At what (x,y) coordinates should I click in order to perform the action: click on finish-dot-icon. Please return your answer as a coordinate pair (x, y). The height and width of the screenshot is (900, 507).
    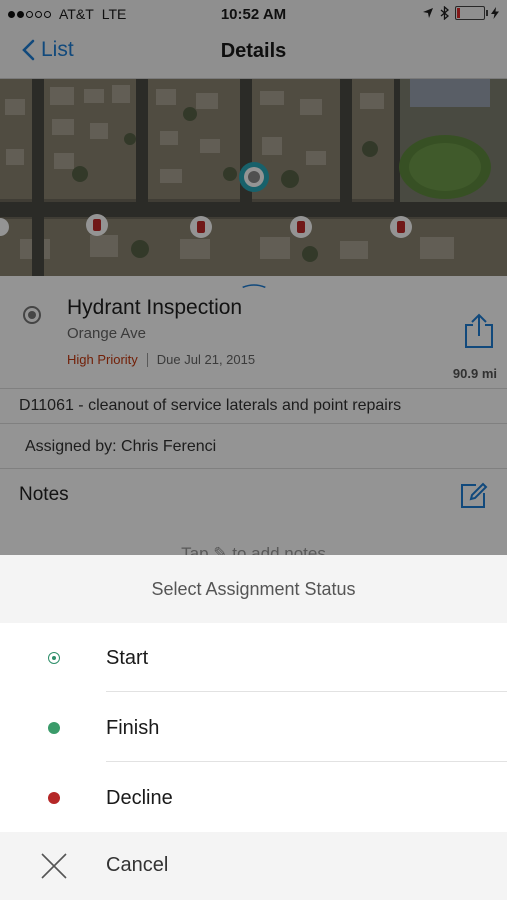
    Looking at the image, I should click on (54, 728).